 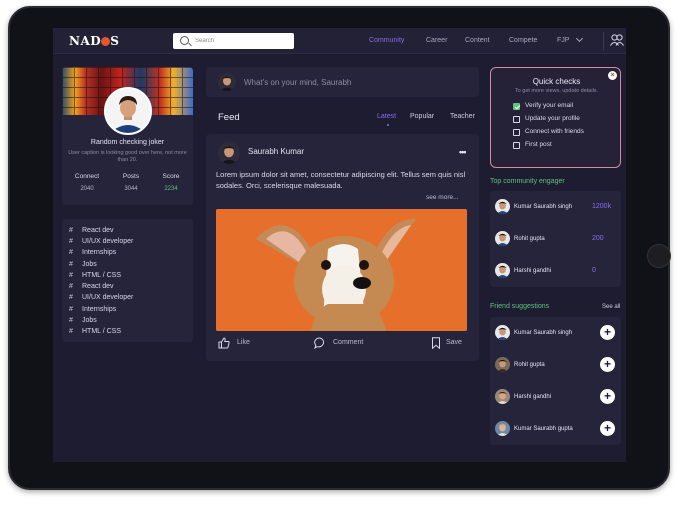 What do you see at coordinates (462, 116) in the screenshot?
I see `tab-teacher: Teacher` at bounding box center [462, 116].